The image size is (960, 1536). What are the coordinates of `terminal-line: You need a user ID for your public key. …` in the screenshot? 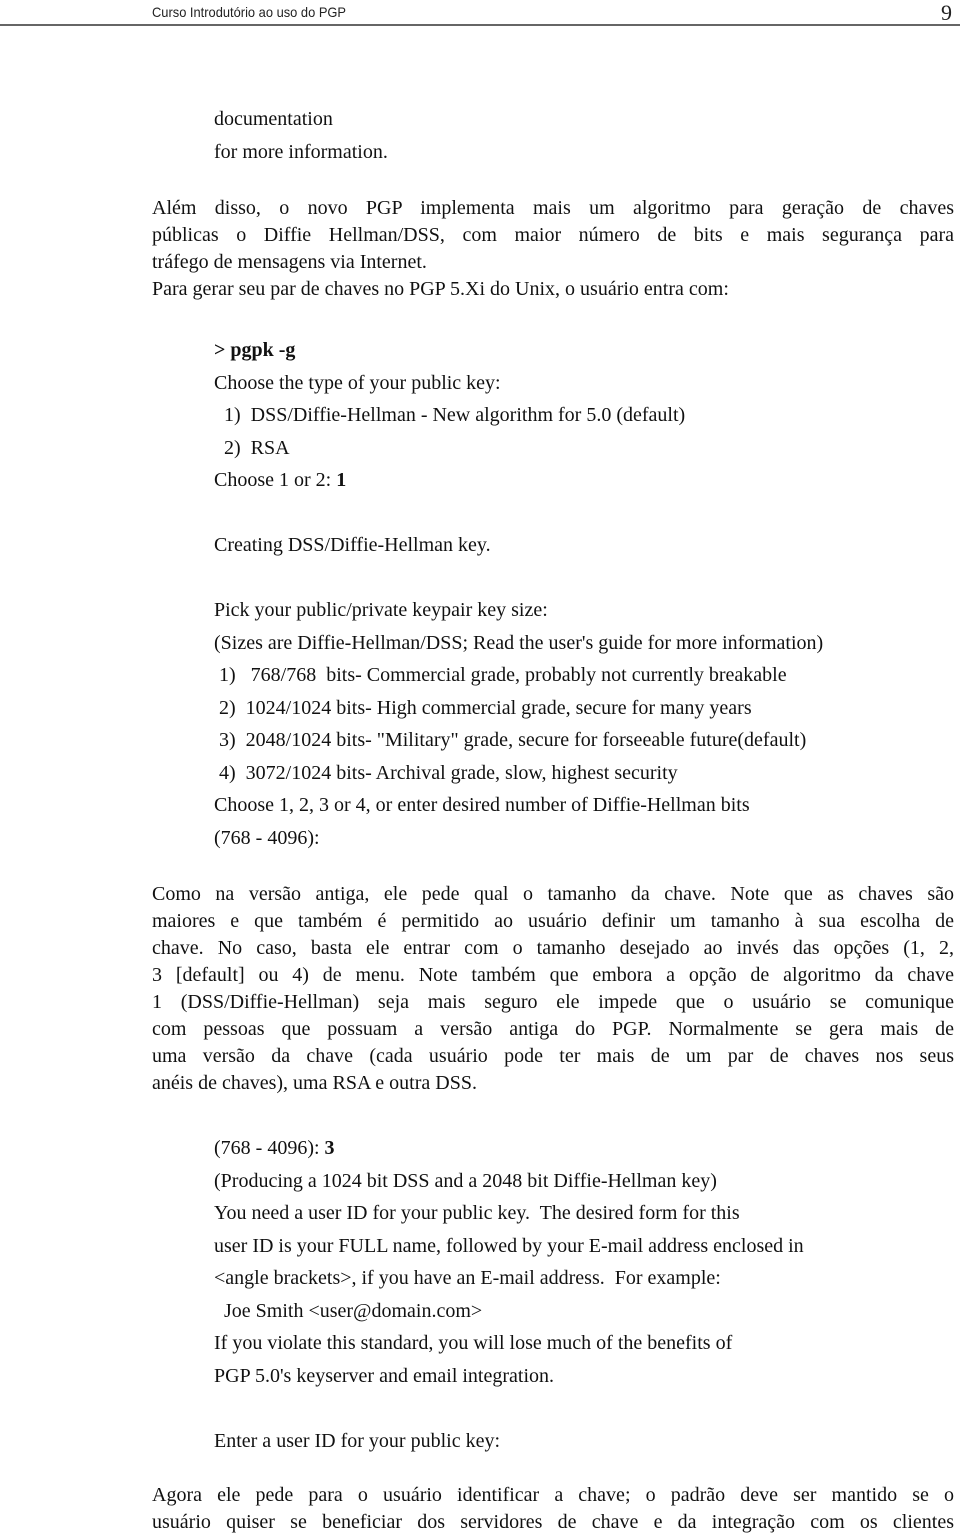 It's located at (477, 1213).